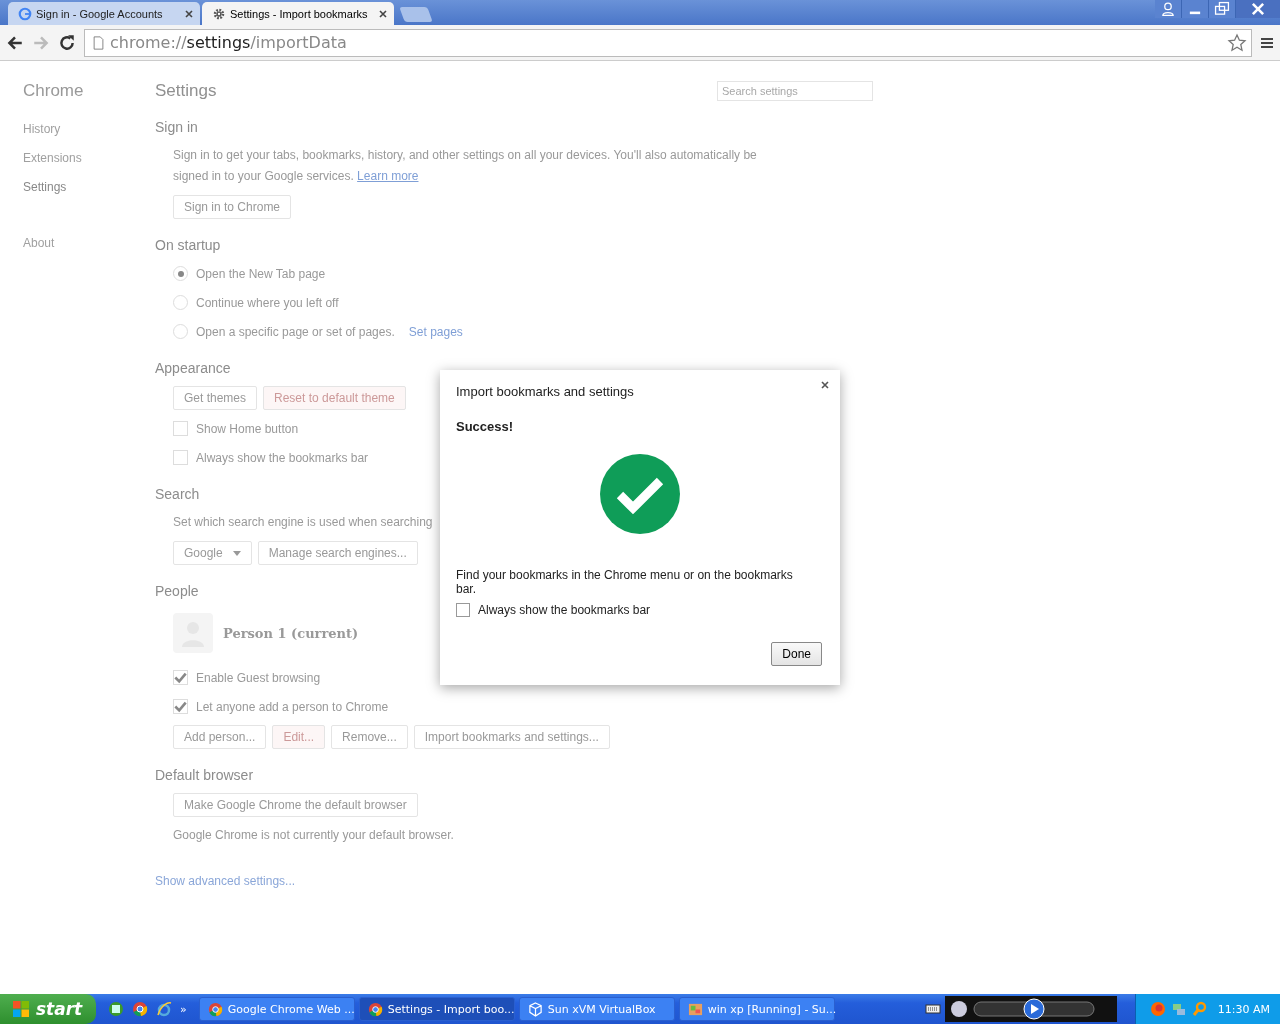 Image resolution: width=1280 pixels, height=1024 pixels. What do you see at coordinates (116, 1009) in the screenshot?
I see `desktop-icon` at bounding box center [116, 1009].